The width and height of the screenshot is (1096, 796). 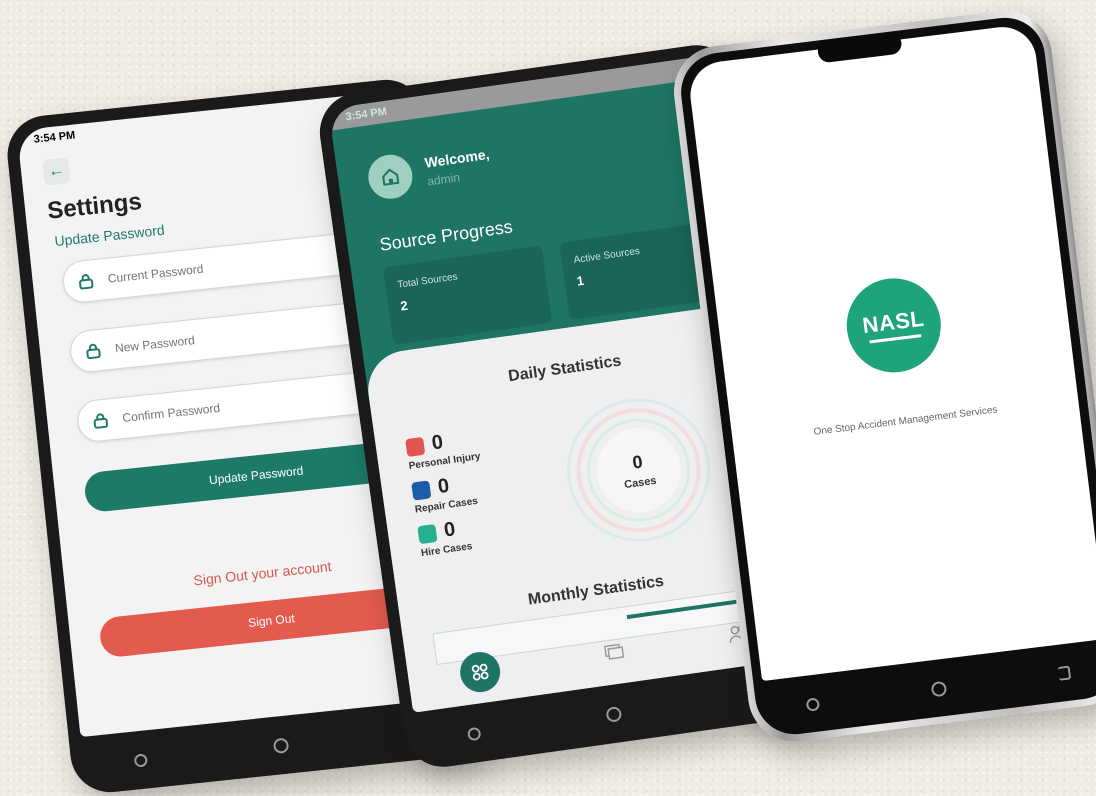 I want to click on donut-label: Cases, so click(x=640, y=482).